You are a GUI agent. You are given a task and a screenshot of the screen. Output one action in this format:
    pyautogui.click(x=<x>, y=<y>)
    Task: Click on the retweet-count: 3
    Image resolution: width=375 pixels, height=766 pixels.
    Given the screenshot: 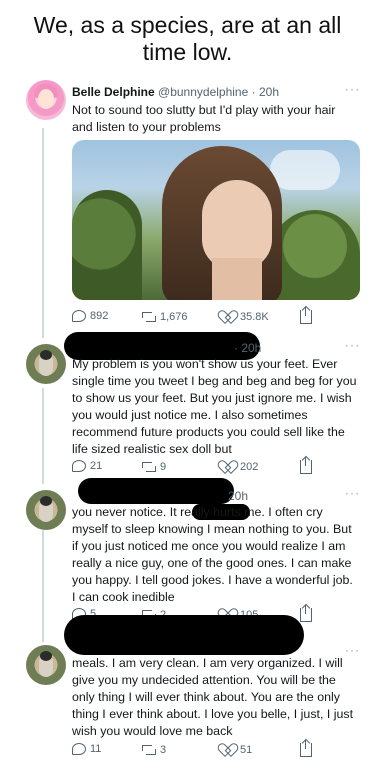 What is the action you would take?
    pyautogui.click(x=163, y=750)
    